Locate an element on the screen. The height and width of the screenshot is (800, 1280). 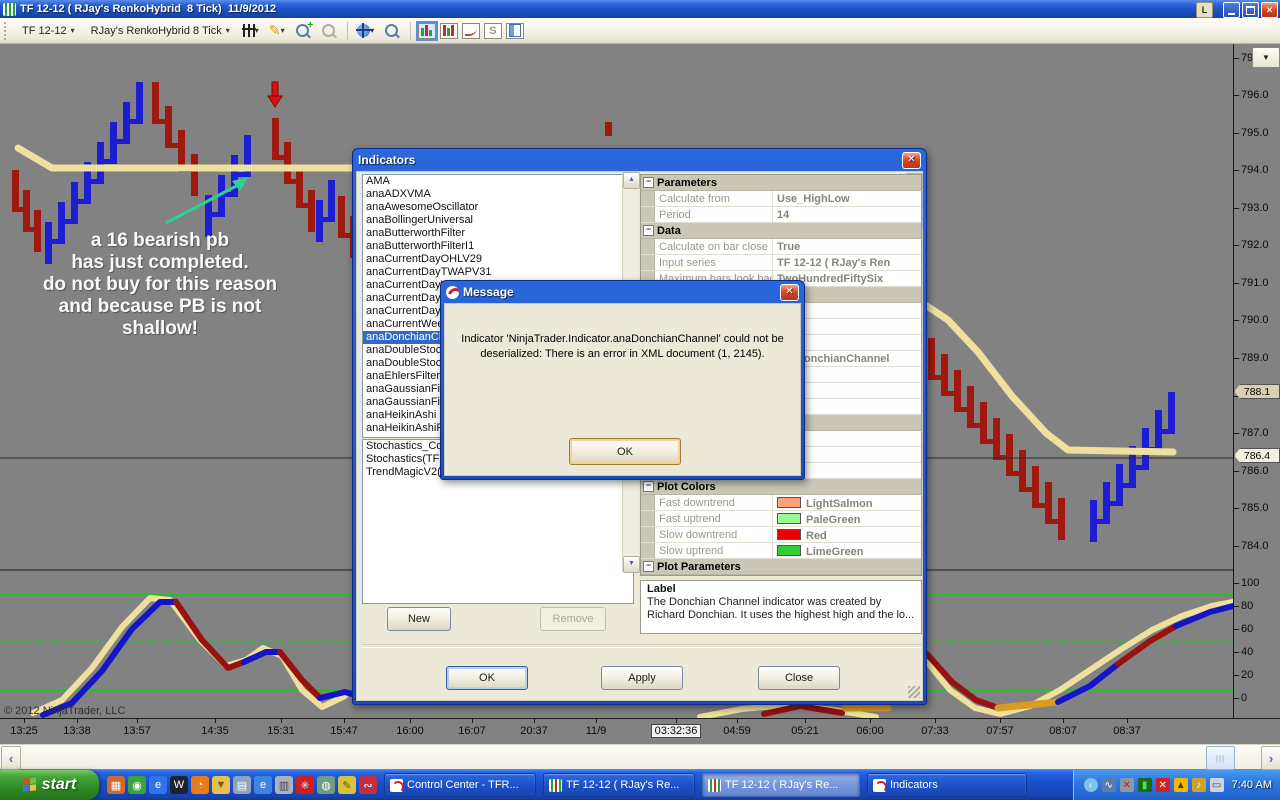
indicator-list-item: anaADXVMA is located at coordinates (498, 194).